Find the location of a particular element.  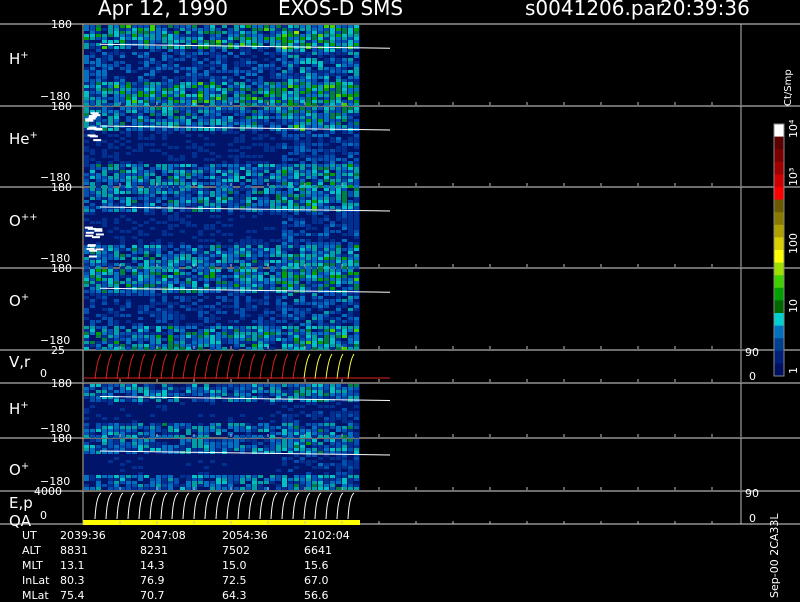

velocity-curve is located at coordinates (307, 366).